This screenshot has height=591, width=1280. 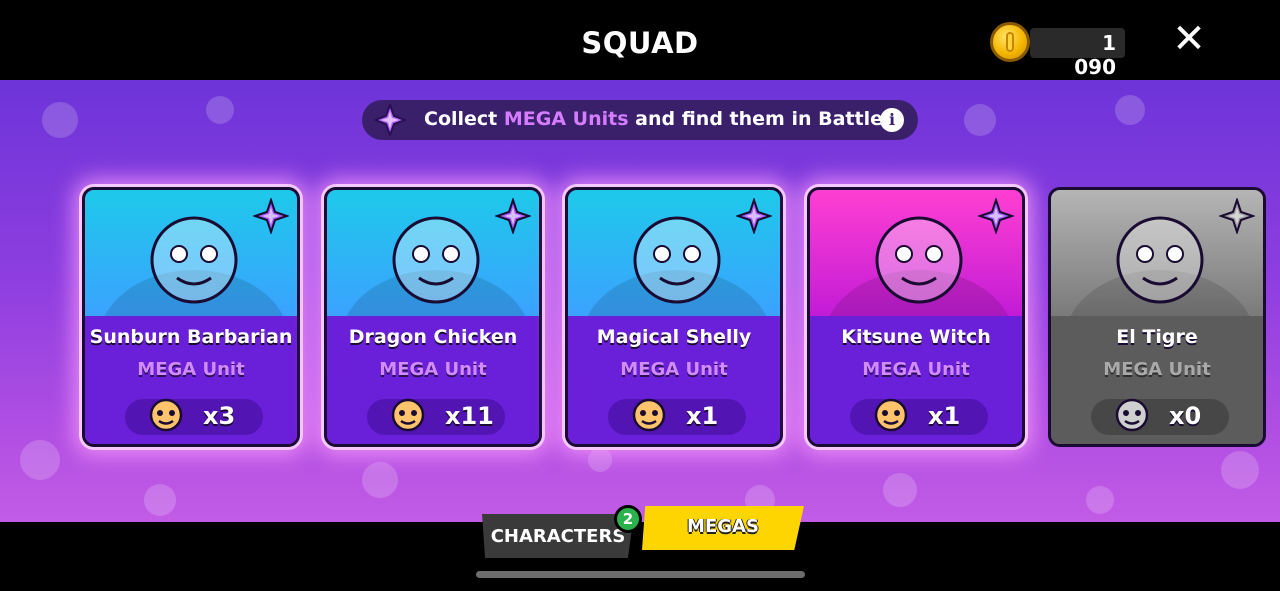 I want to click on mega-unit-card: Dragon Chicken MEGA Unit x11, so click(x=433, y=317).